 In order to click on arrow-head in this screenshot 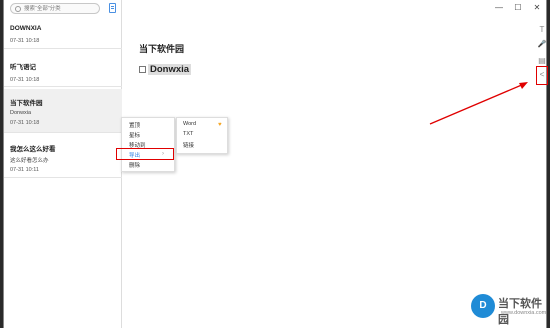, I will do `click(523, 85)`.